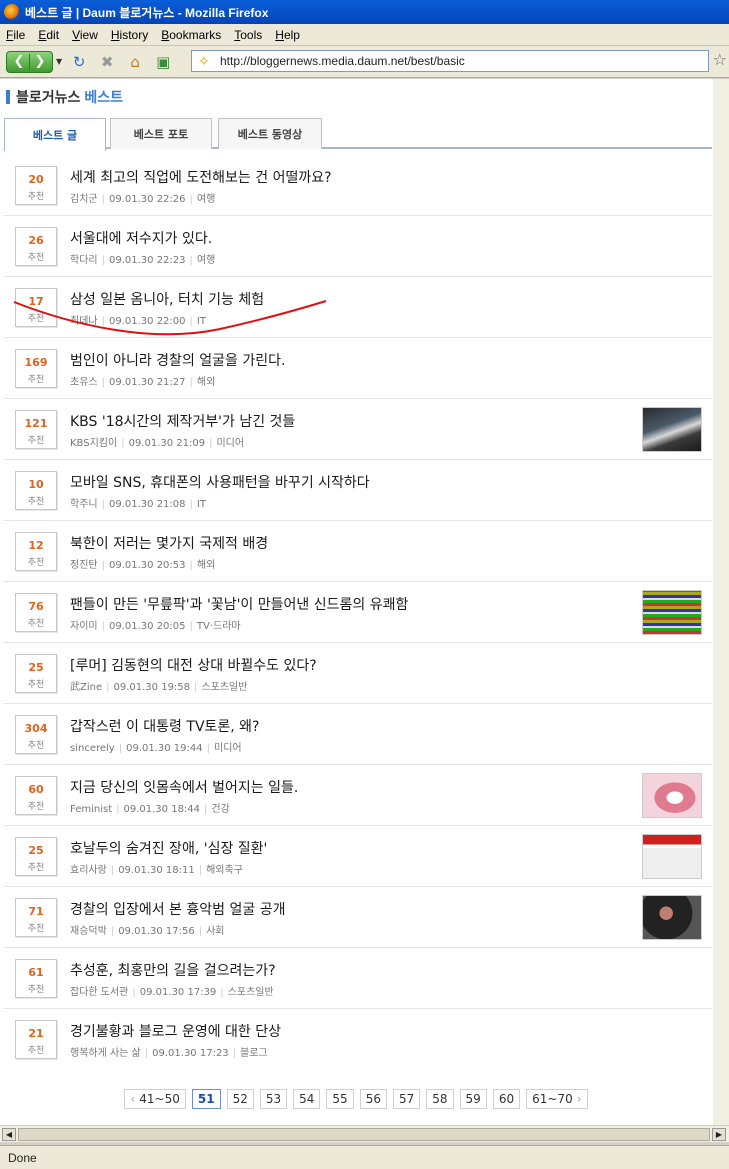 The height and width of the screenshot is (1169, 729). I want to click on pagination-page-58: 58, so click(440, 1099).